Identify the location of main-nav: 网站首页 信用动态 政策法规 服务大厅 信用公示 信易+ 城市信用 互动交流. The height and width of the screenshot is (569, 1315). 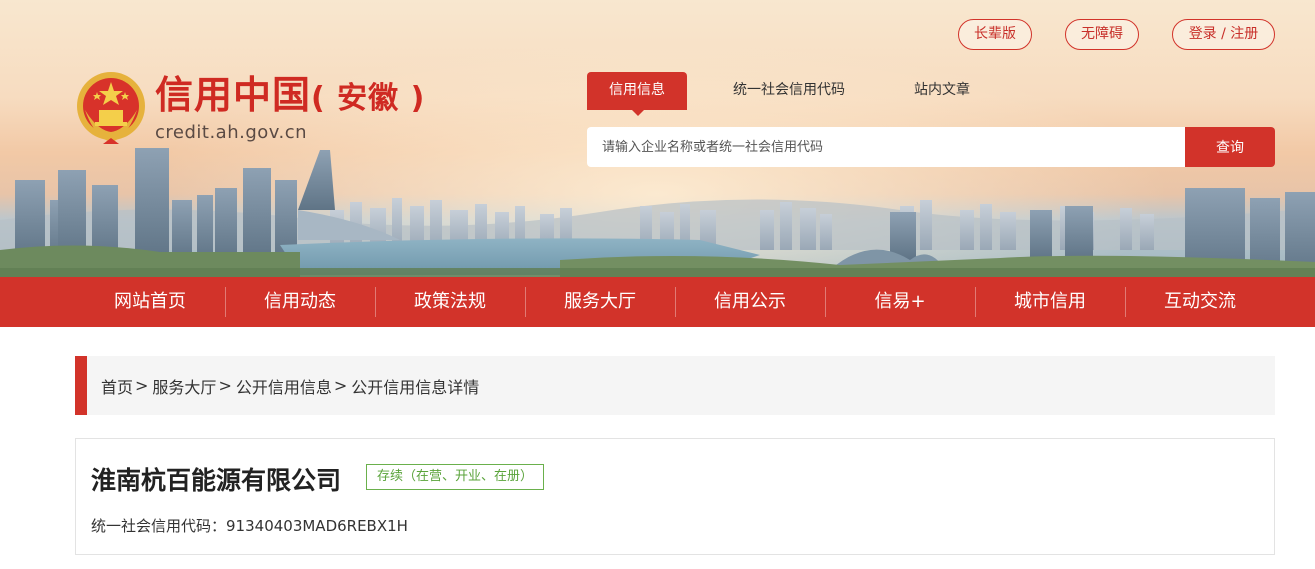
(657, 302).